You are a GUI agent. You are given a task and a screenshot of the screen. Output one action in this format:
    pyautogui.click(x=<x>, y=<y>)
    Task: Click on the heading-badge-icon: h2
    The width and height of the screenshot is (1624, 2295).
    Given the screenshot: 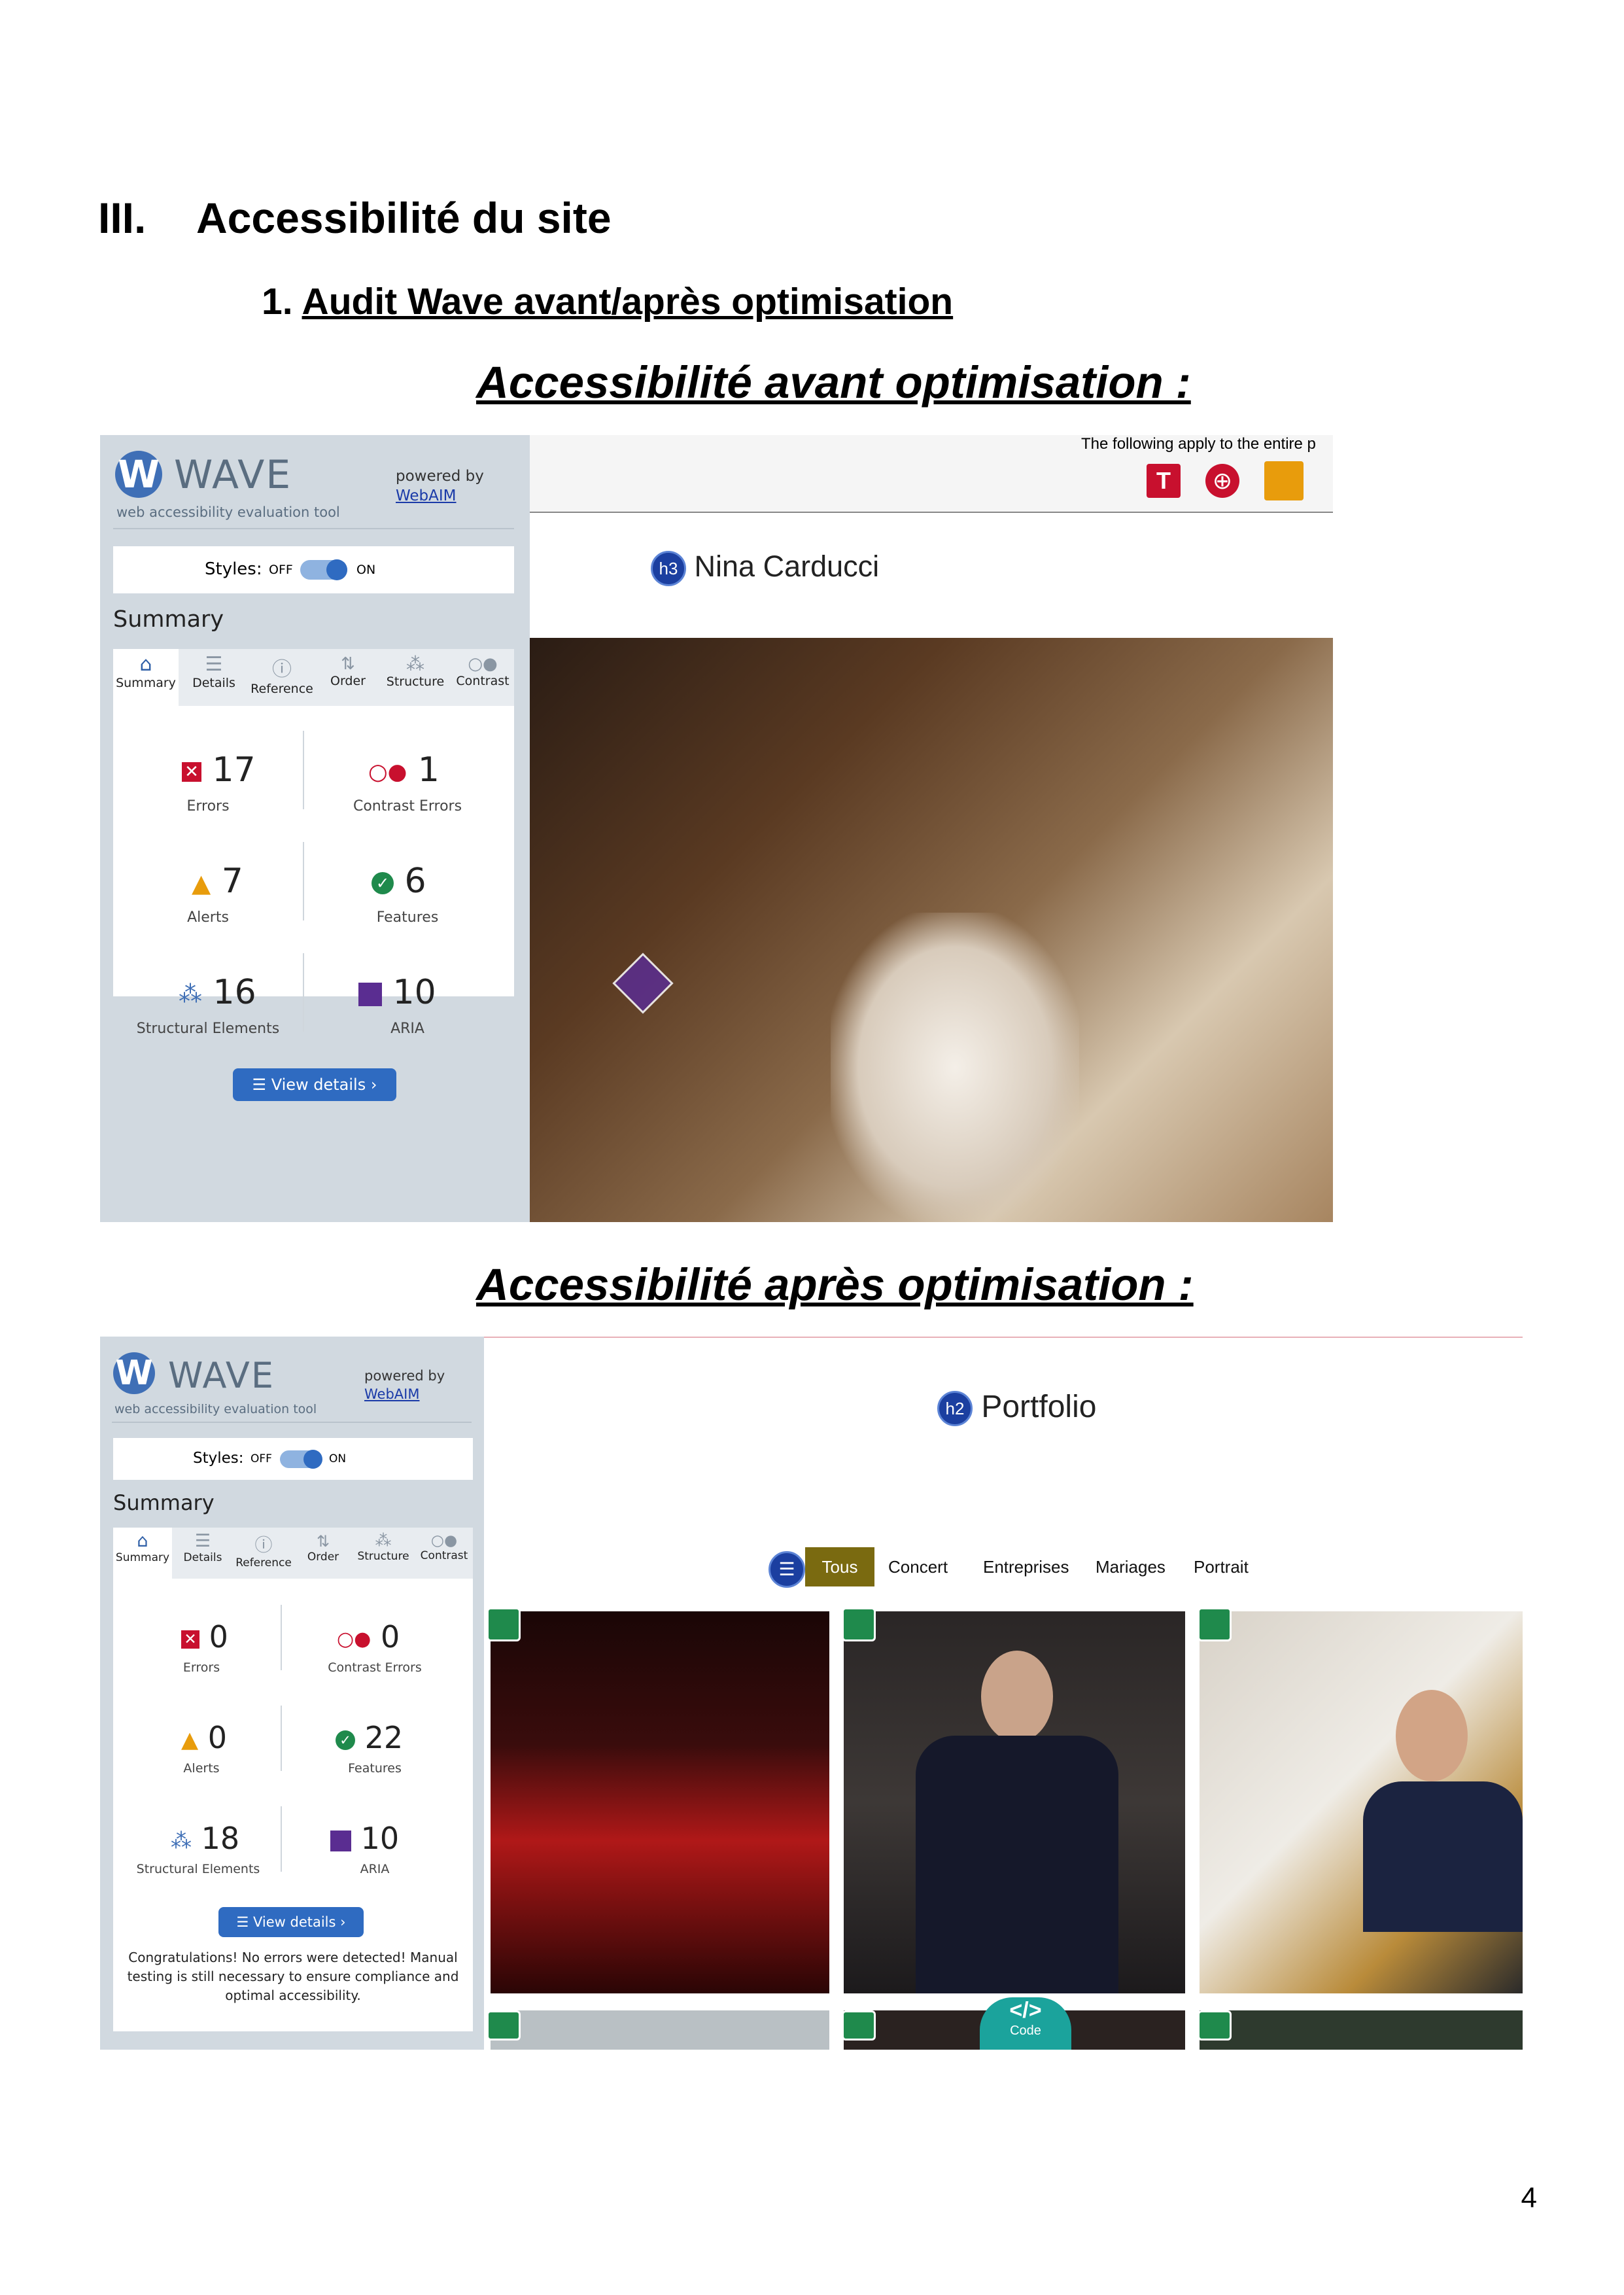 What is the action you would take?
    pyautogui.click(x=955, y=1409)
    